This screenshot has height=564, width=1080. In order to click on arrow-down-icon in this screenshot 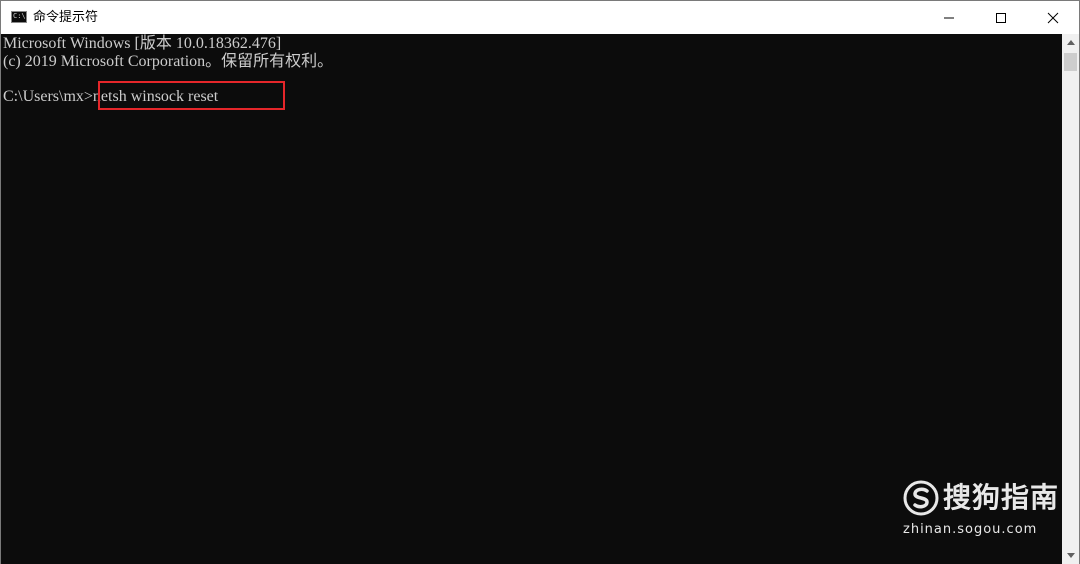, I will do `click(1070, 555)`.